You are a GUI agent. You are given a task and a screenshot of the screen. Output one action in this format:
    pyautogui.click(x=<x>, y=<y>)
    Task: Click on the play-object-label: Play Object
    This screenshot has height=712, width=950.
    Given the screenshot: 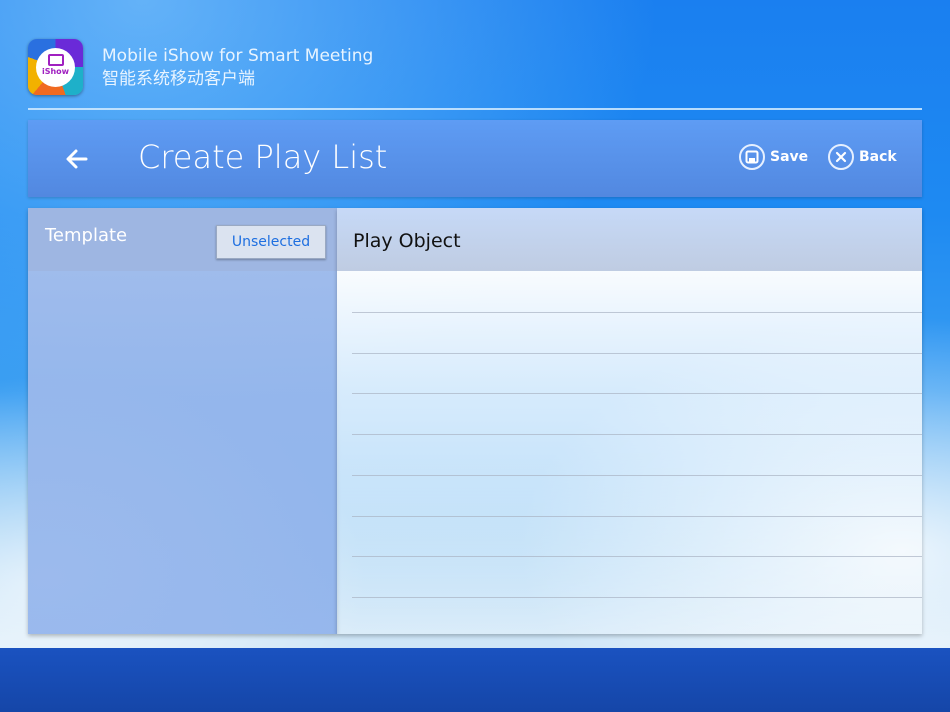 What is the action you would take?
    pyautogui.click(x=407, y=241)
    